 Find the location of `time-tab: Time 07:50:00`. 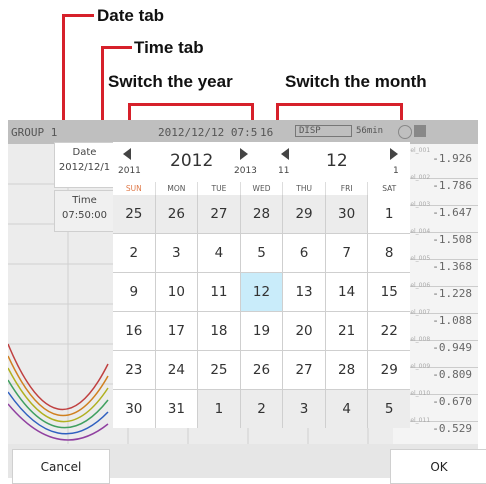

time-tab: Time 07:50:00 is located at coordinates (84, 211).